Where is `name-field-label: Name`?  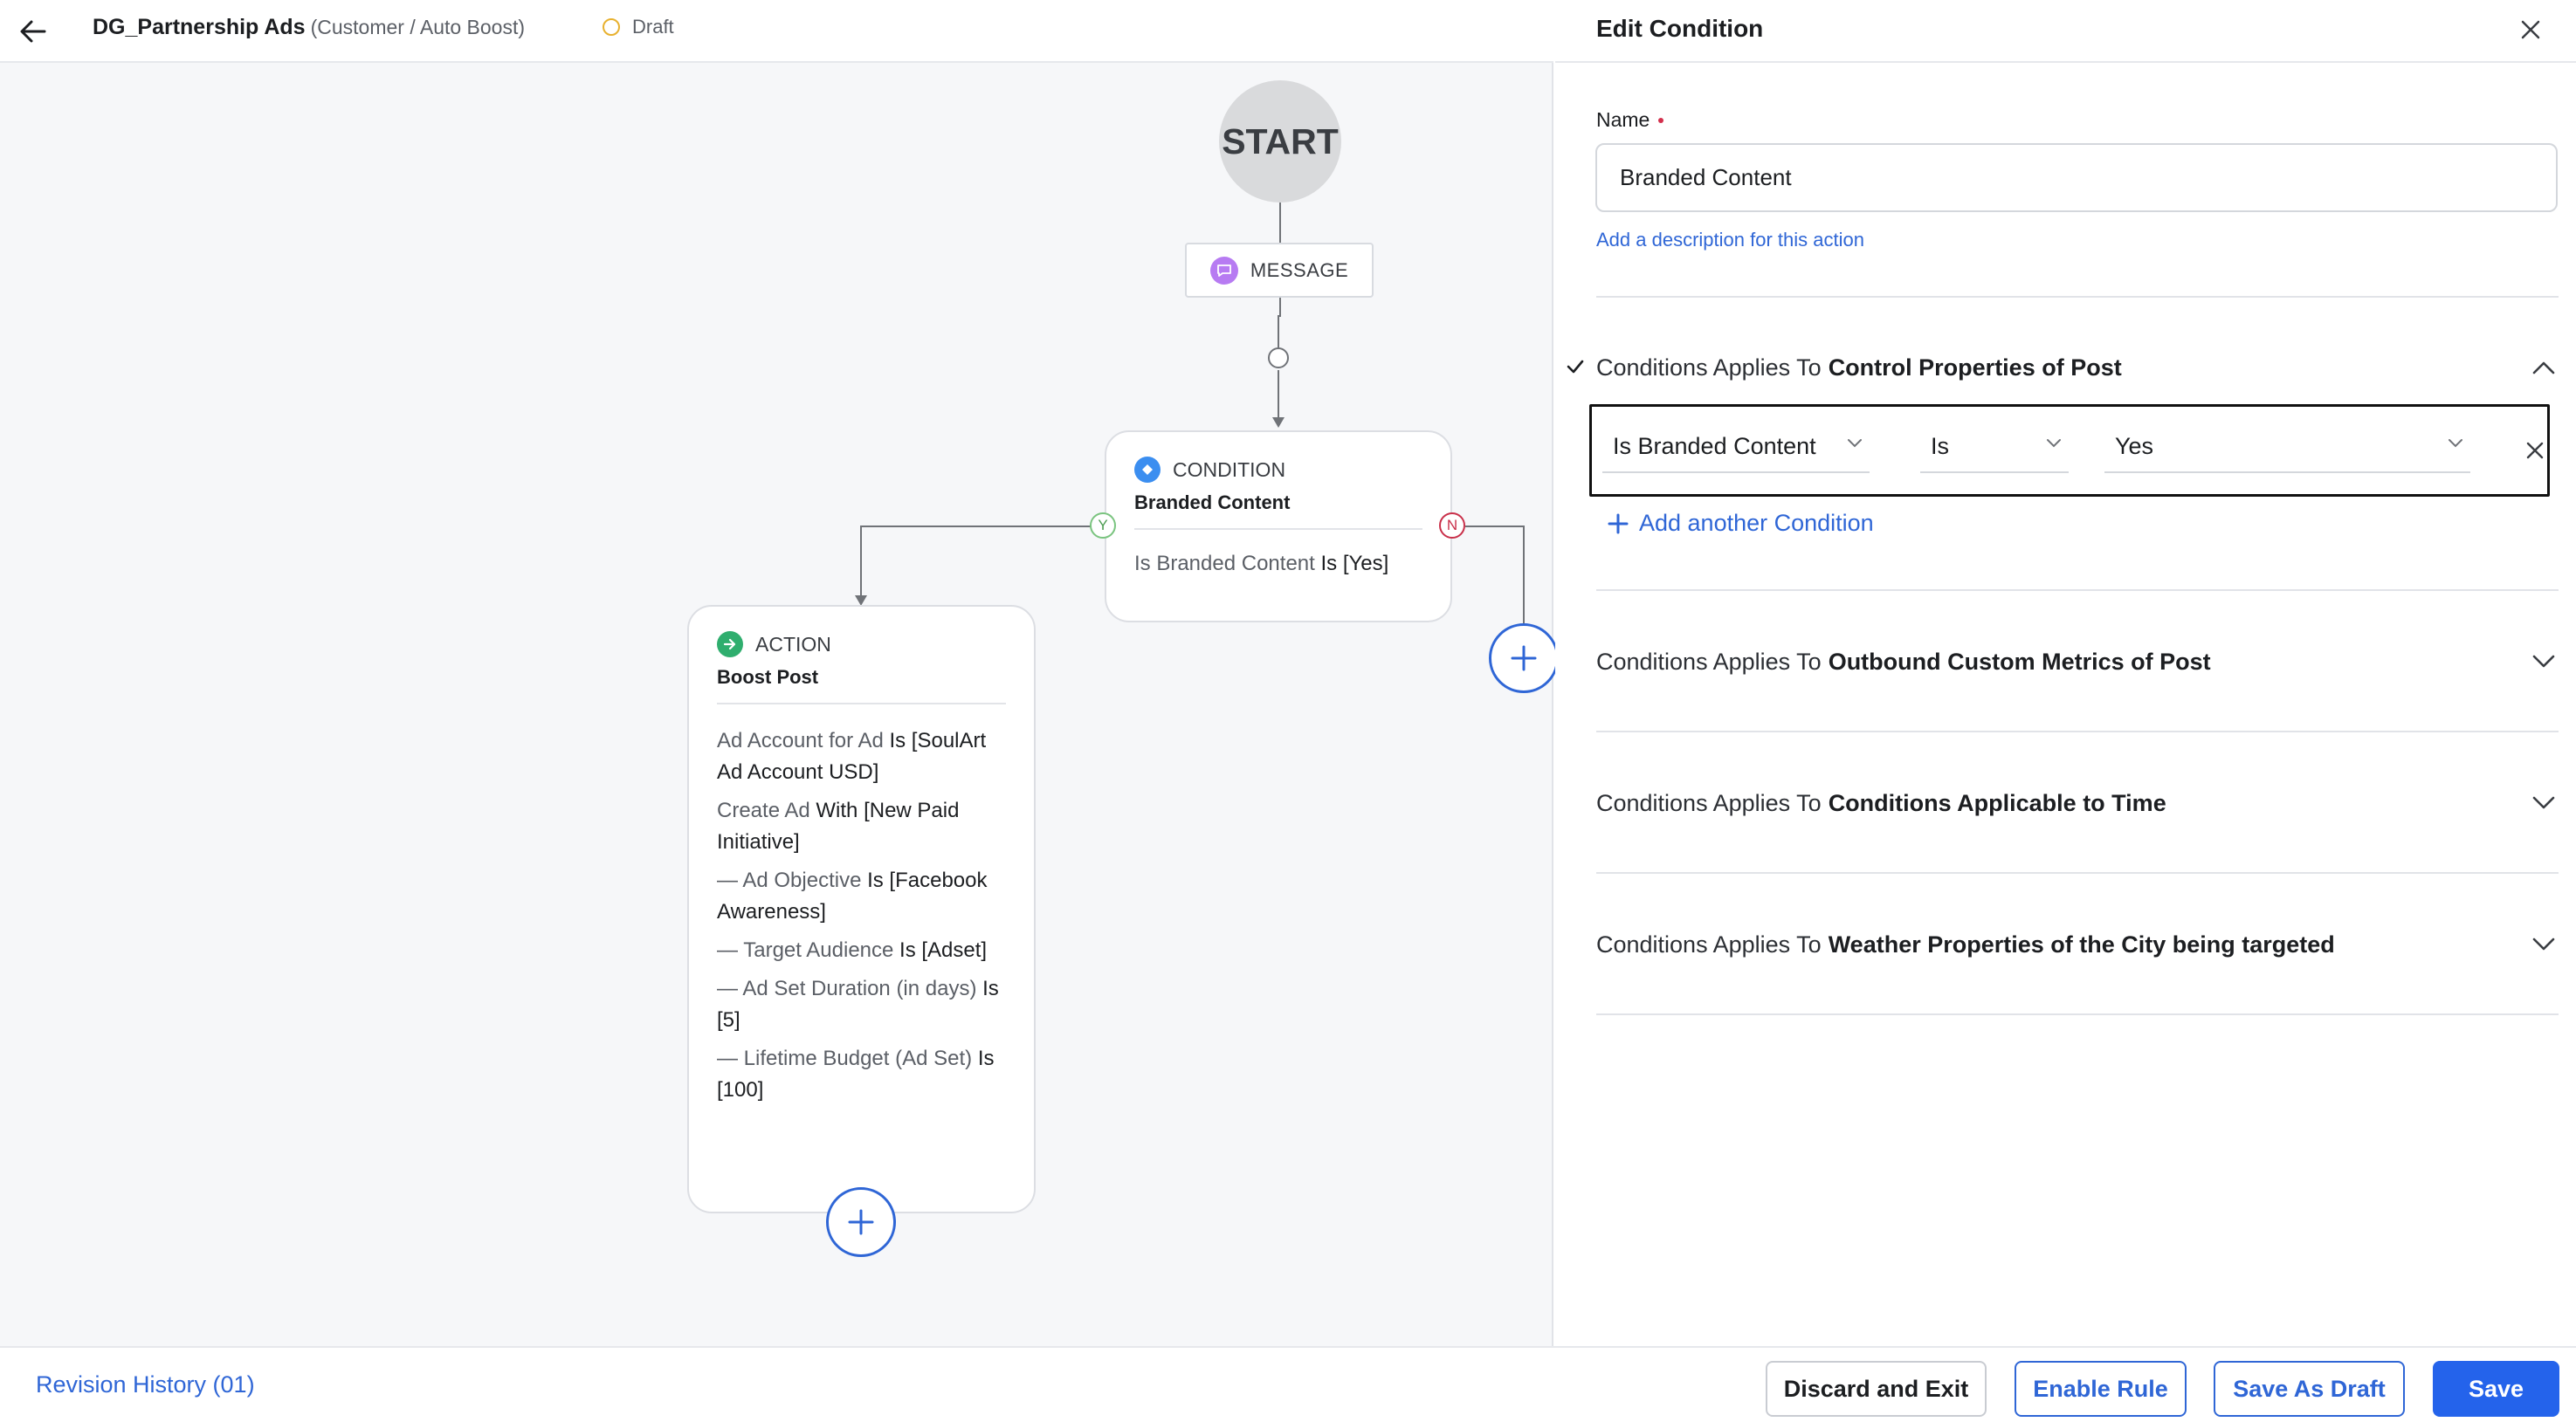
name-field-label: Name is located at coordinates (1630, 120).